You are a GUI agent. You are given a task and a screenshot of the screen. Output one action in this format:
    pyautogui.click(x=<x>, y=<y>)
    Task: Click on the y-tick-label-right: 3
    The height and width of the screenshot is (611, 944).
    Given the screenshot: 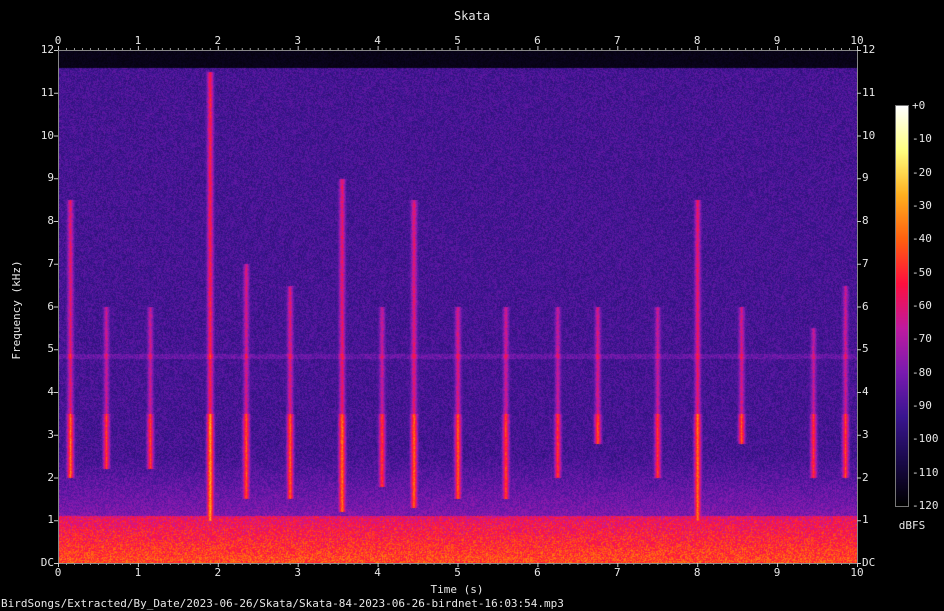 What is the action you would take?
    pyautogui.click(x=865, y=434)
    